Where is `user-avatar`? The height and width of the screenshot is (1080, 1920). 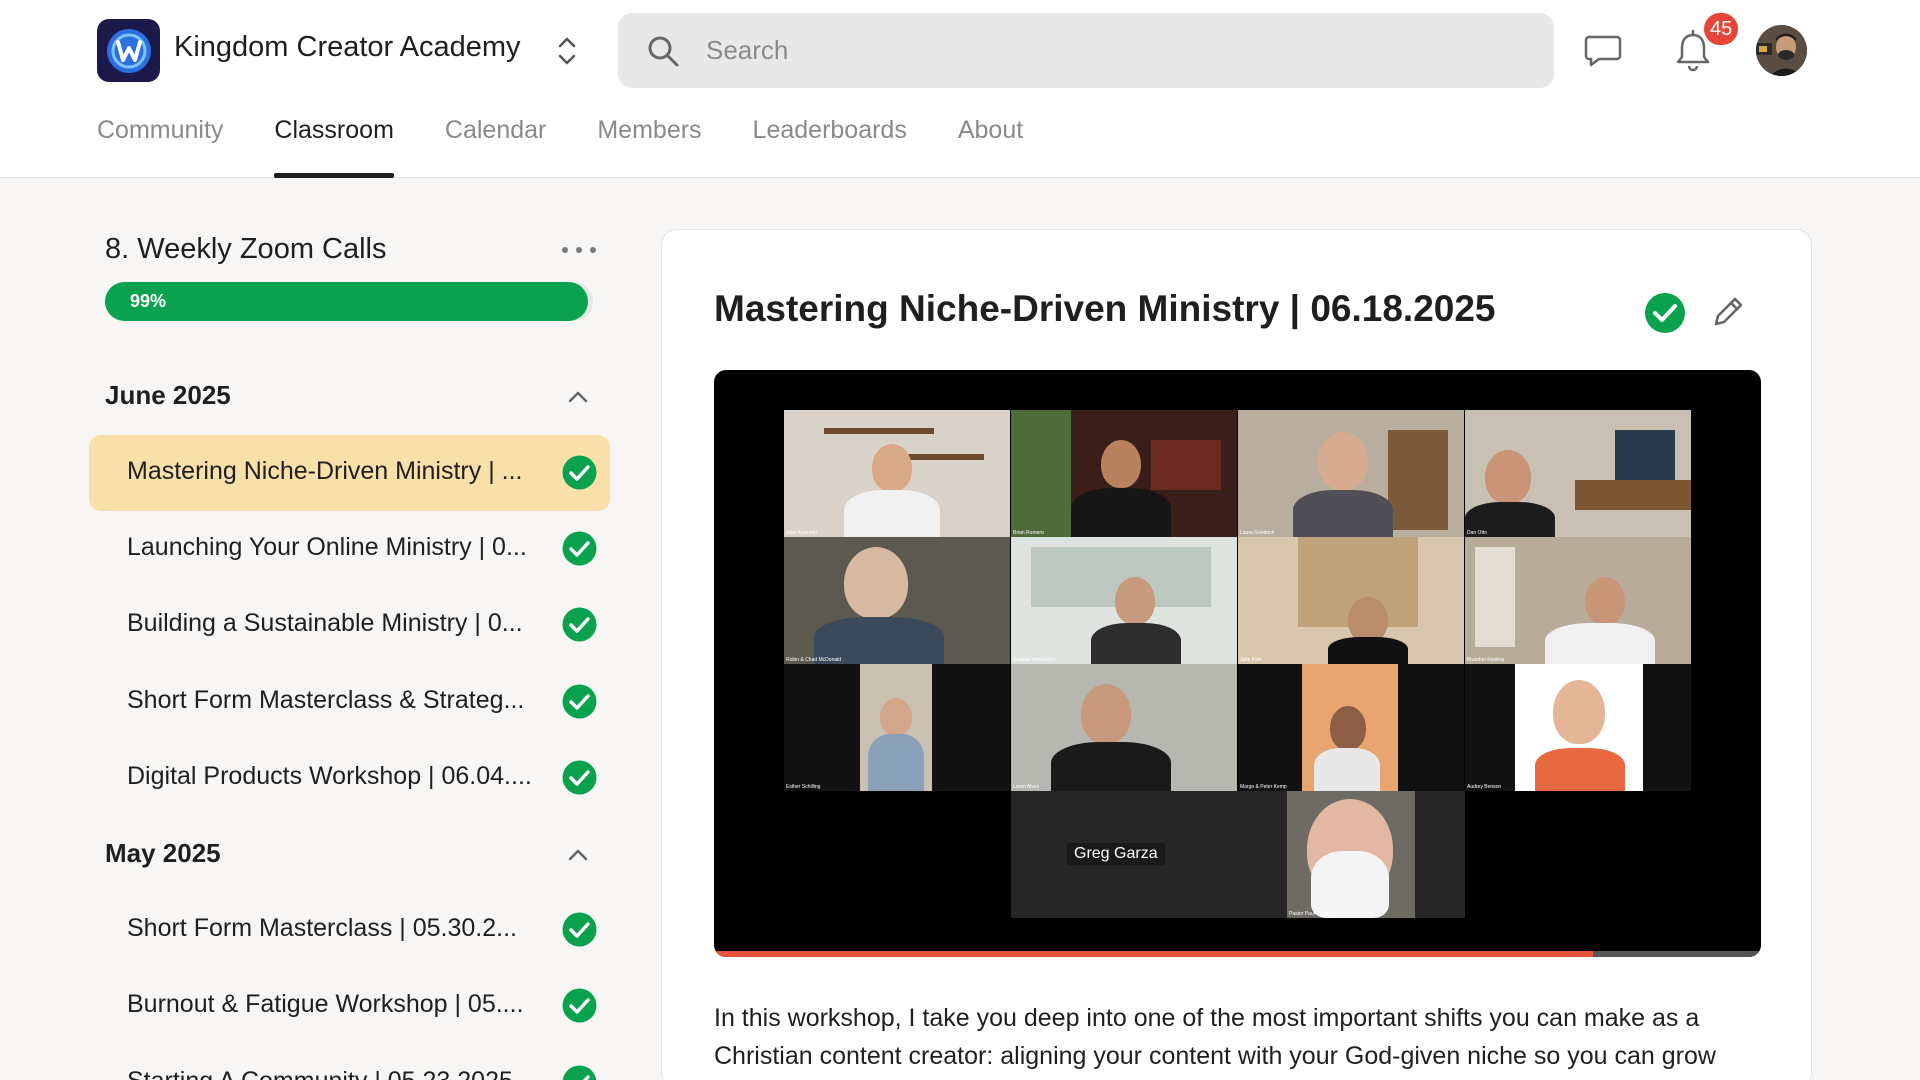
user-avatar is located at coordinates (1781, 50).